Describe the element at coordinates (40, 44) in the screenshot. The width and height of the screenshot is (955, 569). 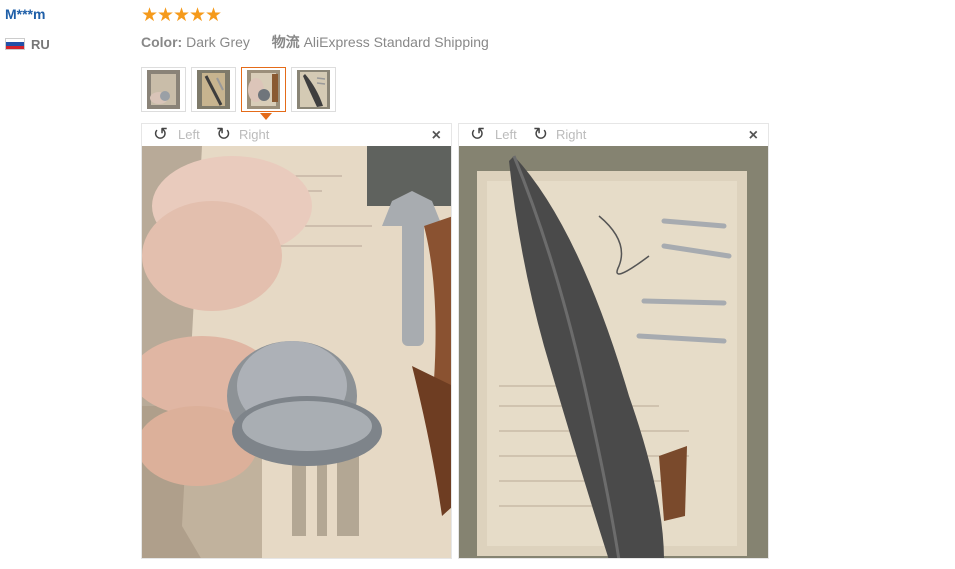
I see `reviewer-country: RU` at that location.